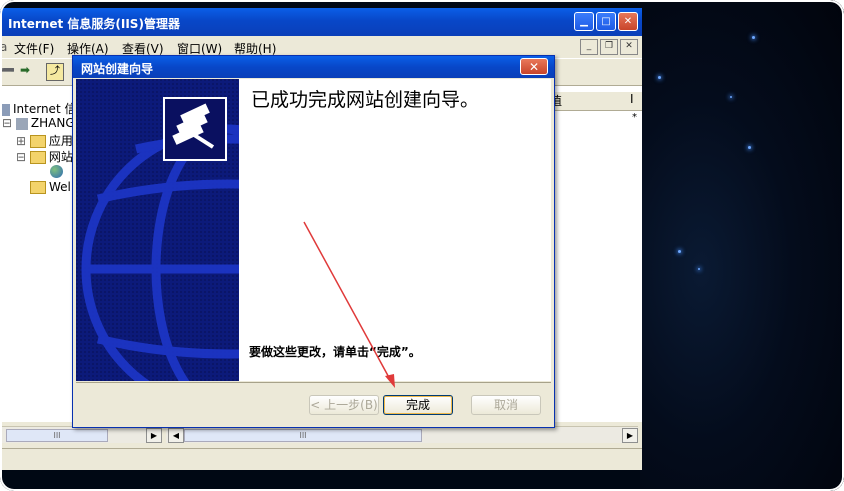  I want to click on list-marker: *, so click(634, 117).